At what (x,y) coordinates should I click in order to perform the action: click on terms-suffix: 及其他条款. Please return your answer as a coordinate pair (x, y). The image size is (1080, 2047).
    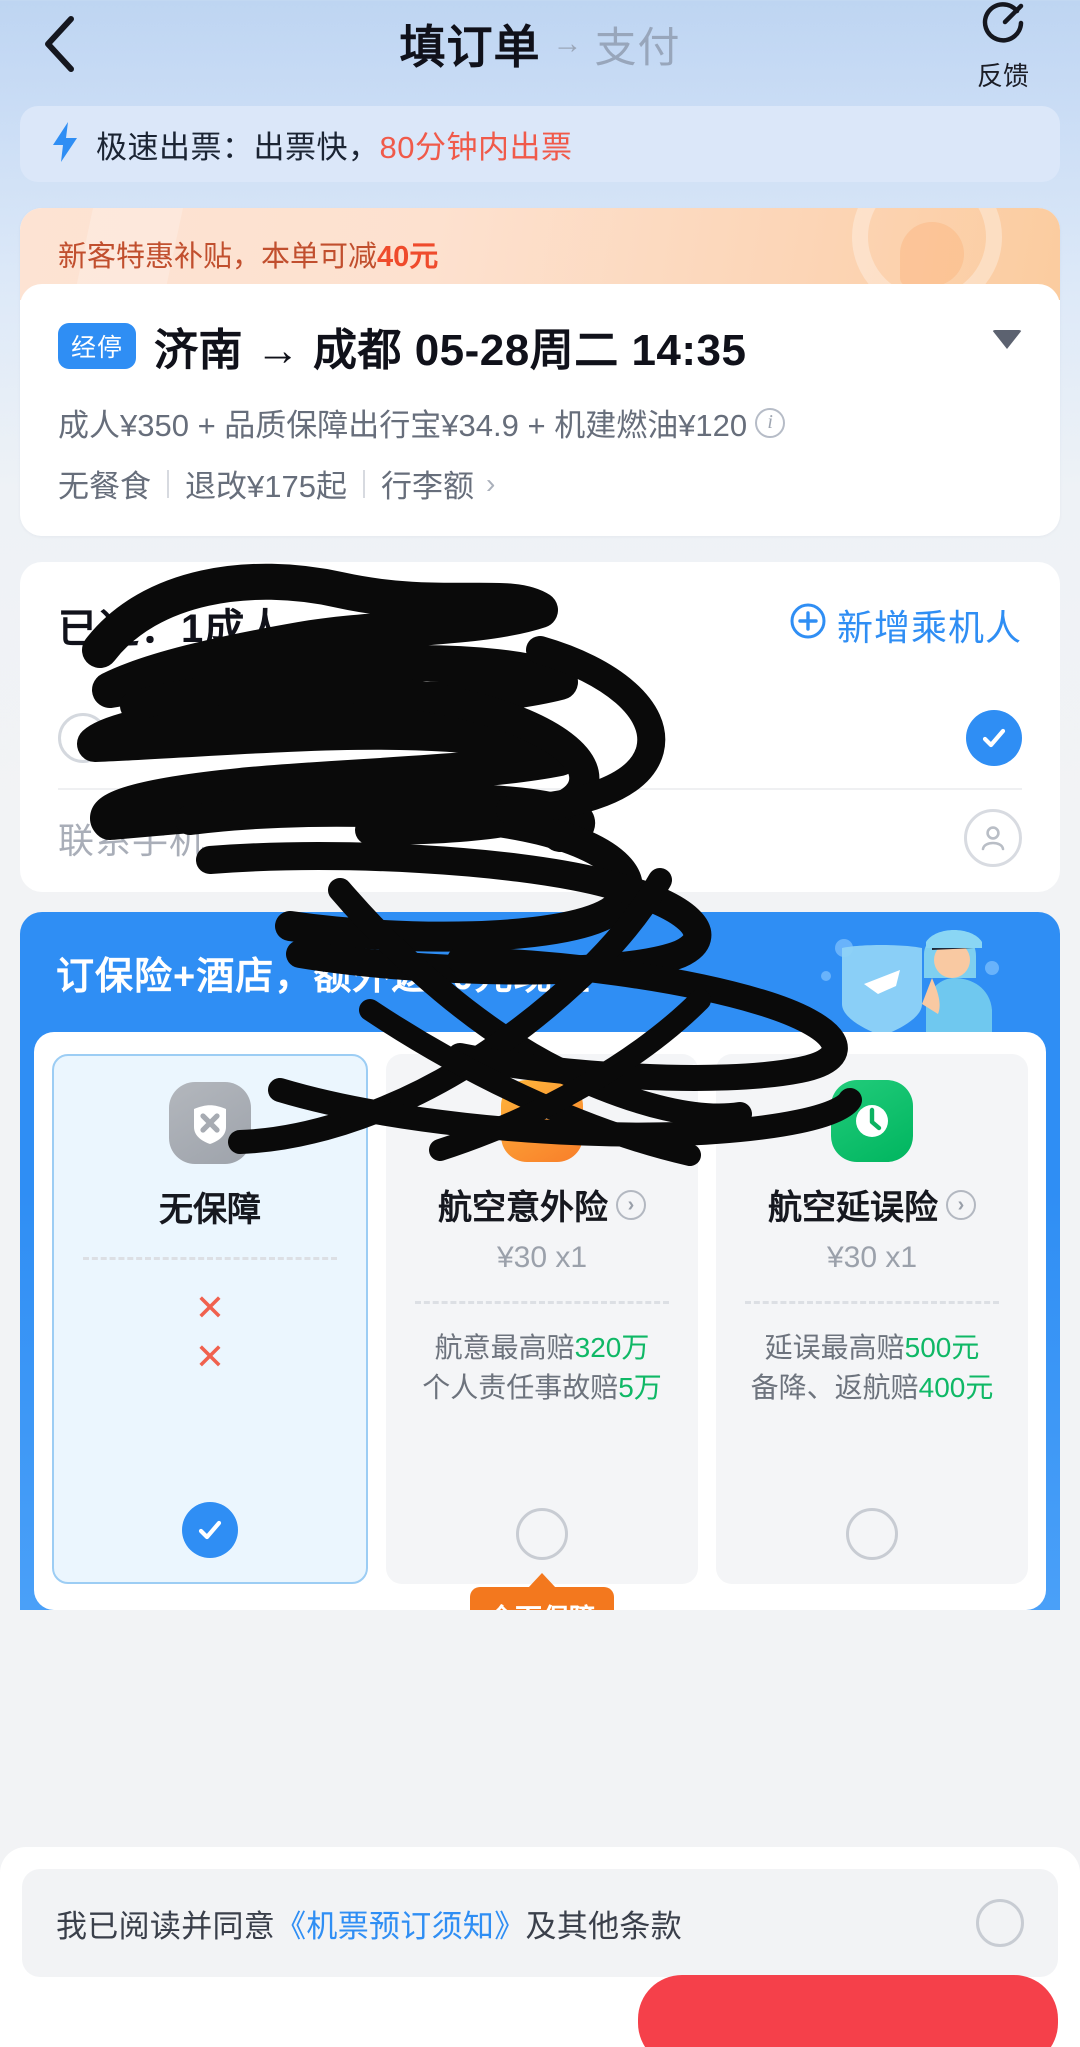
    Looking at the image, I should click on (604, 1926).